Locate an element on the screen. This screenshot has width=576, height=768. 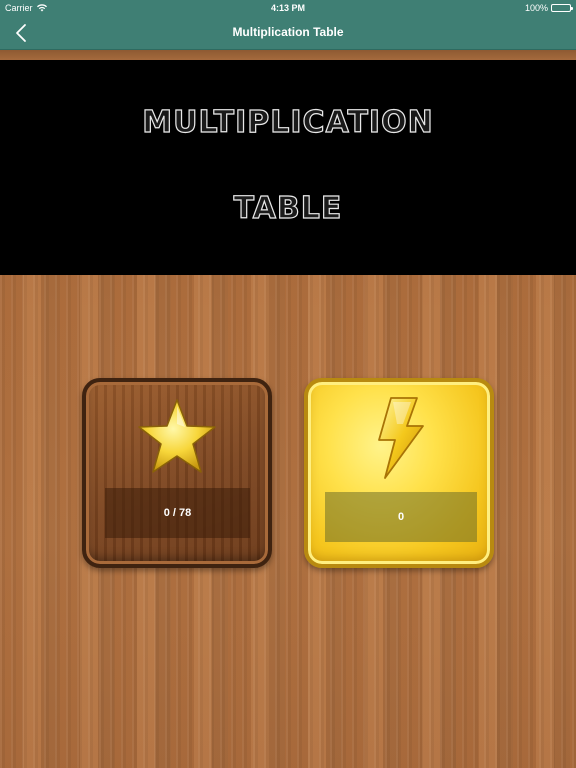
status-time: 4:13 PM is located at coordinates (287, 8).